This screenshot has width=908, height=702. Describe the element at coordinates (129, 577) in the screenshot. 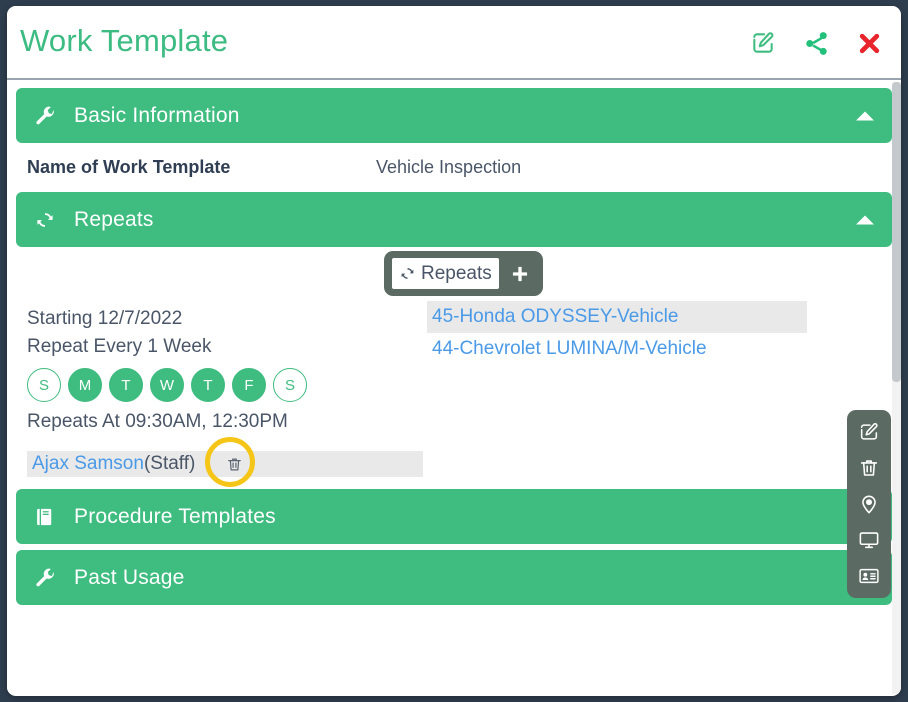

I see `section-label-past-usage: Past Usage` at that location.